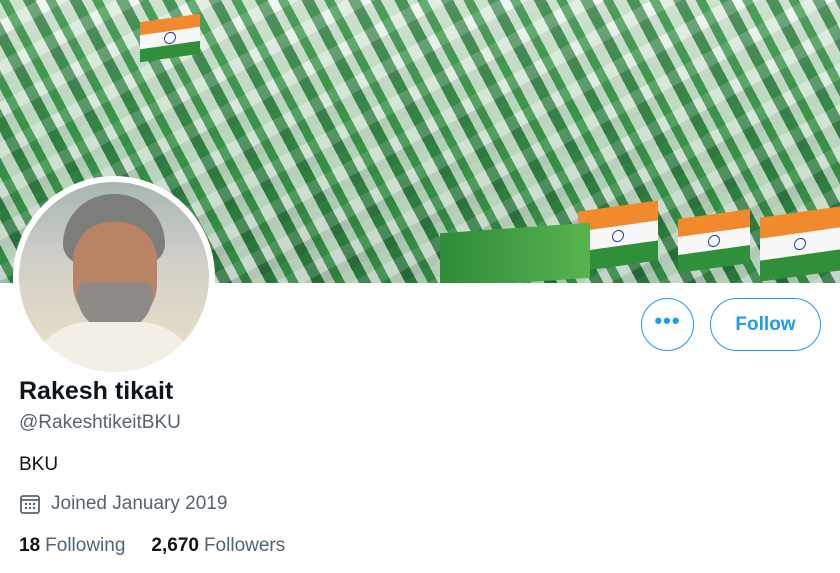  Describe the element at coordinates (667, 320) in the screenshot. I see `more-icon: •••` at that location.